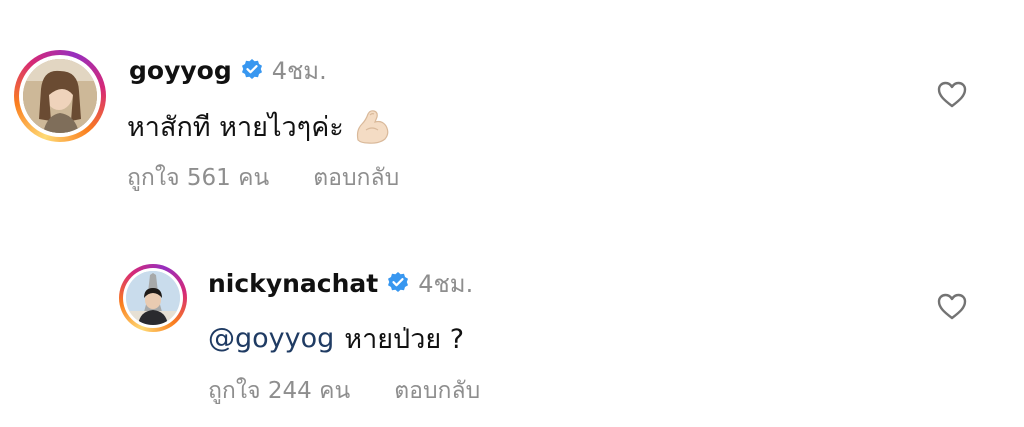  I want to click on comment-meta: ถูกใจ 244 คน ตอบกลับ, so click(344, 391).